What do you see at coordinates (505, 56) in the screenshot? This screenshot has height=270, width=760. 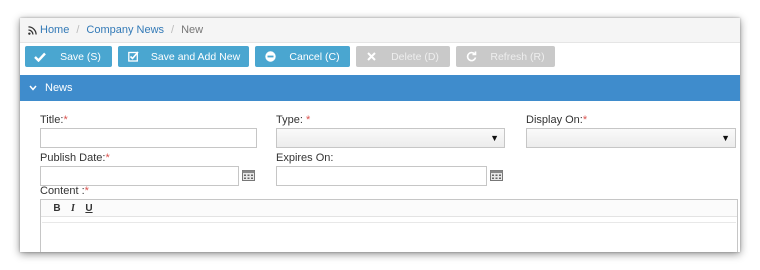 I see `refresh-button: Refresh (R)` at bounding box center [505, 56].